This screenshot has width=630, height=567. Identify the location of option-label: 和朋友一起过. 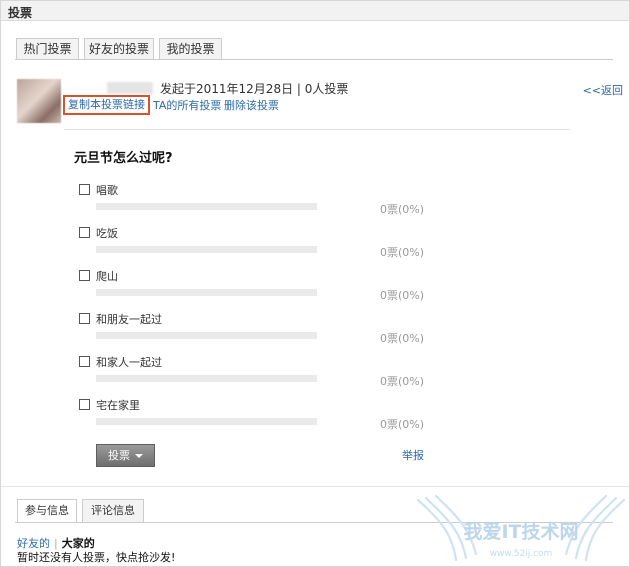
(129, 319).